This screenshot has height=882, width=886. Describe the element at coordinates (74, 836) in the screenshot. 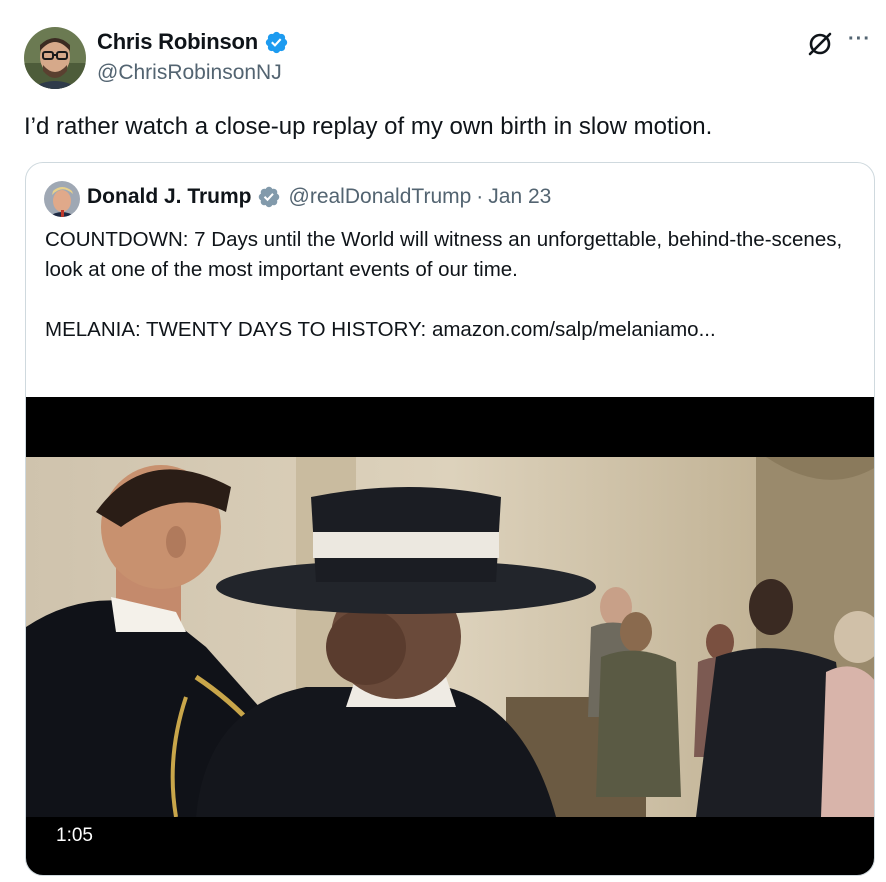

I see `video-duration-badge: 1:05` at that location.